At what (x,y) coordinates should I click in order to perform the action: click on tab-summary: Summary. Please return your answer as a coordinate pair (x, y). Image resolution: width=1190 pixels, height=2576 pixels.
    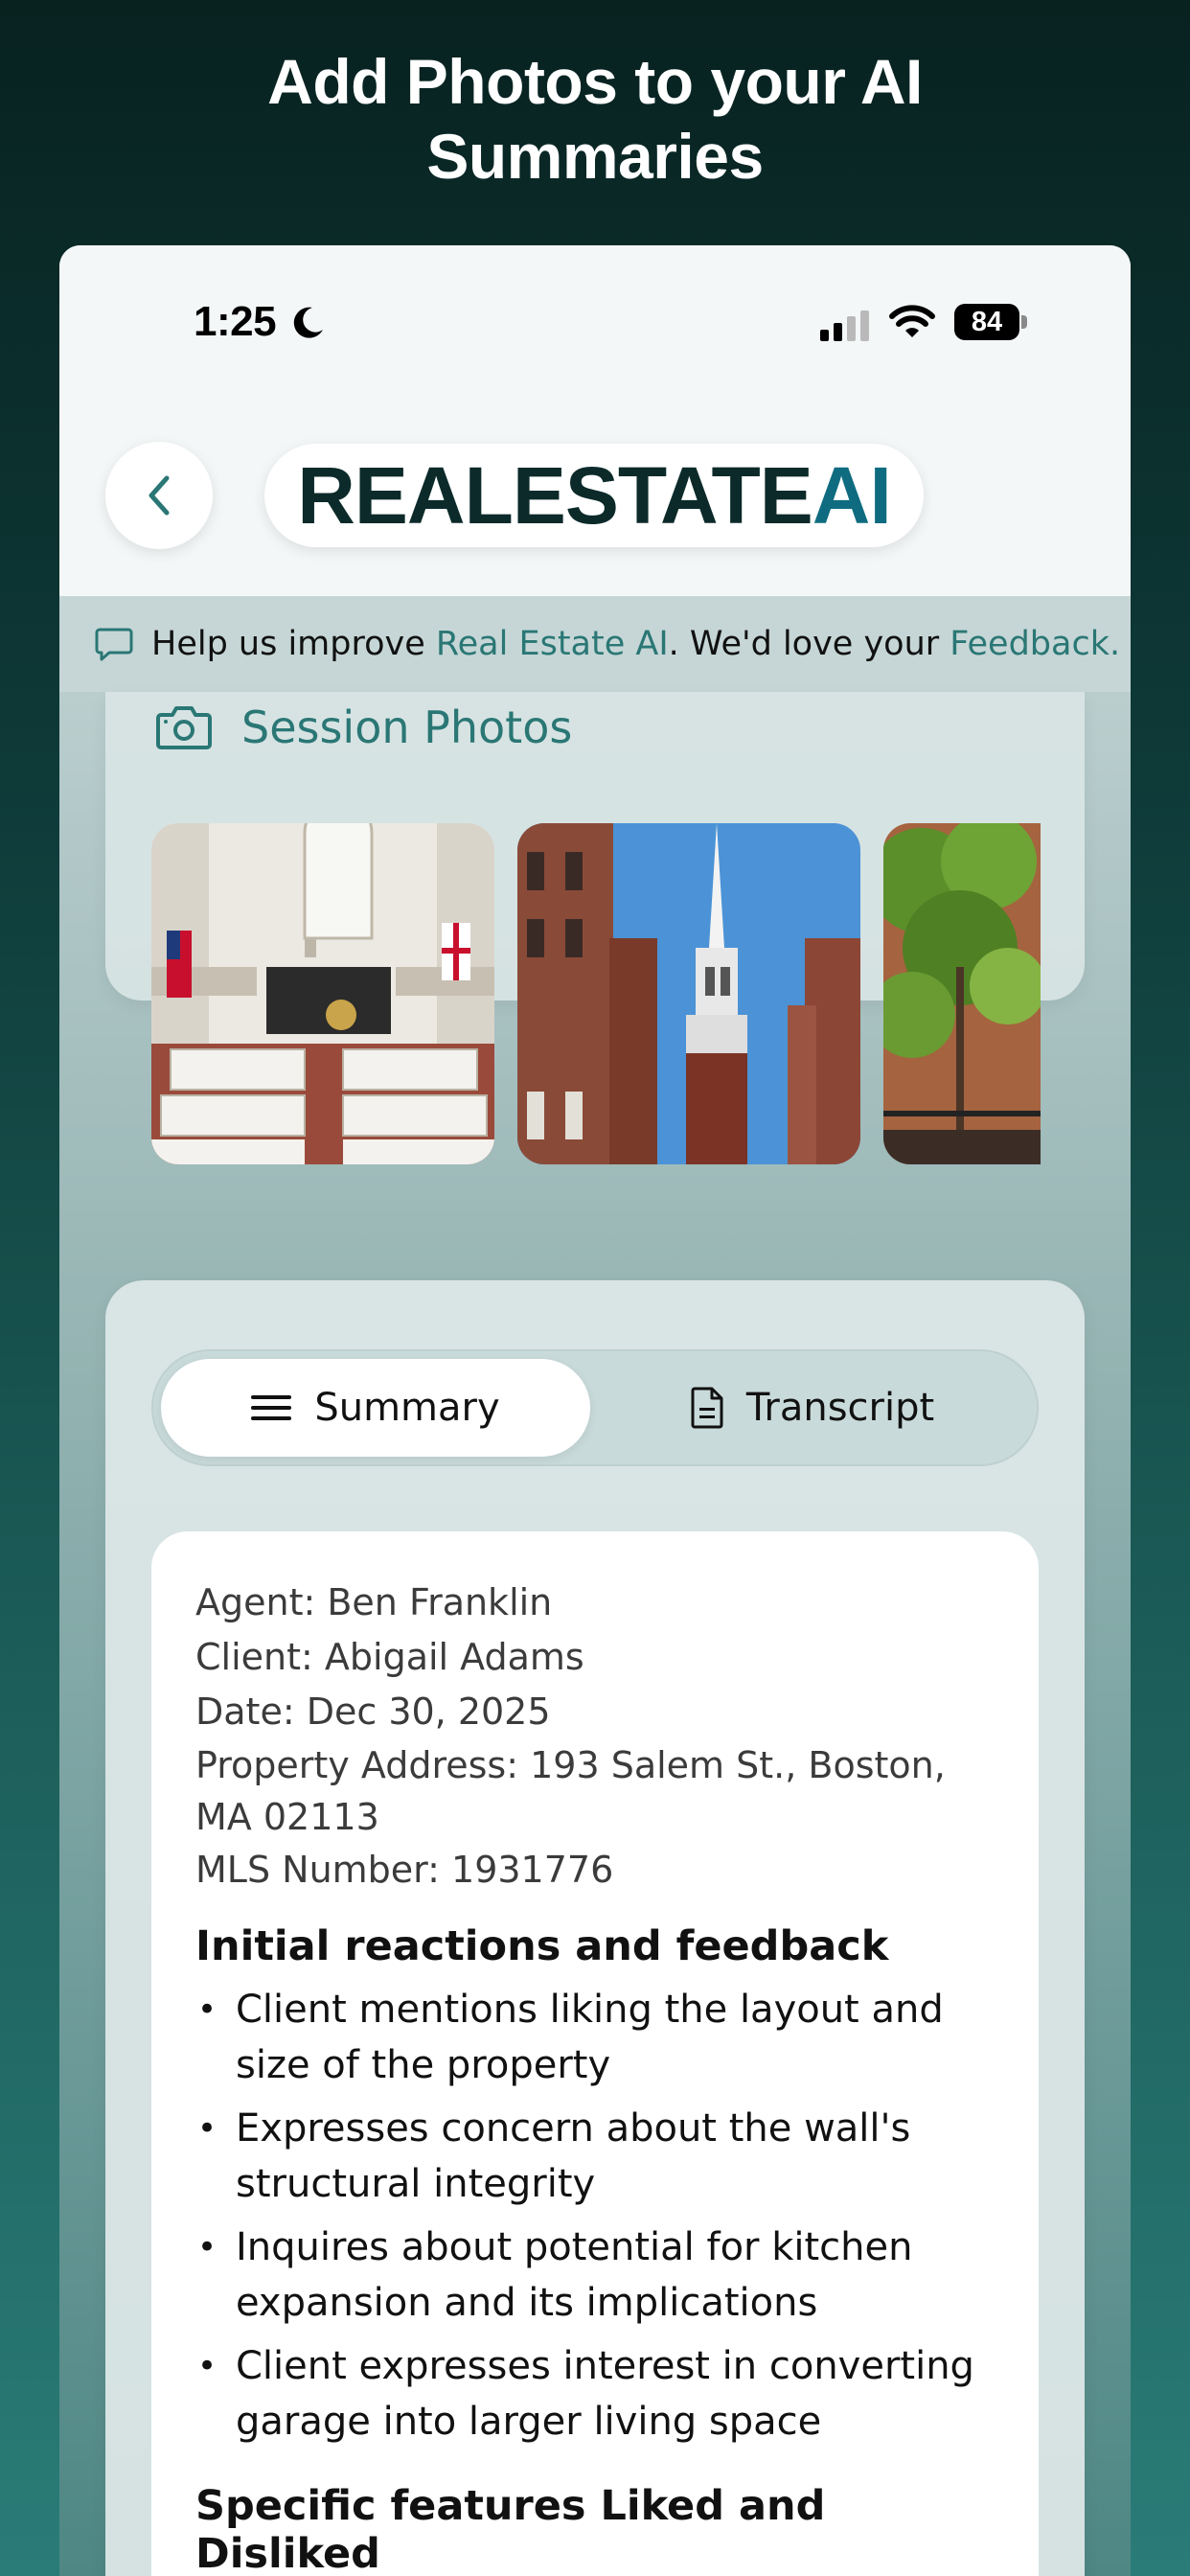
    Looking at the image, I should click on (375, 1408).